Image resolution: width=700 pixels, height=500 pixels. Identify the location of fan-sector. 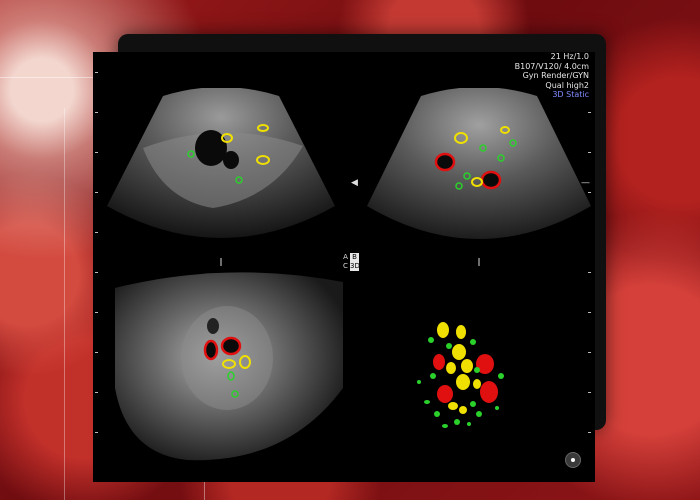
(479, 163).